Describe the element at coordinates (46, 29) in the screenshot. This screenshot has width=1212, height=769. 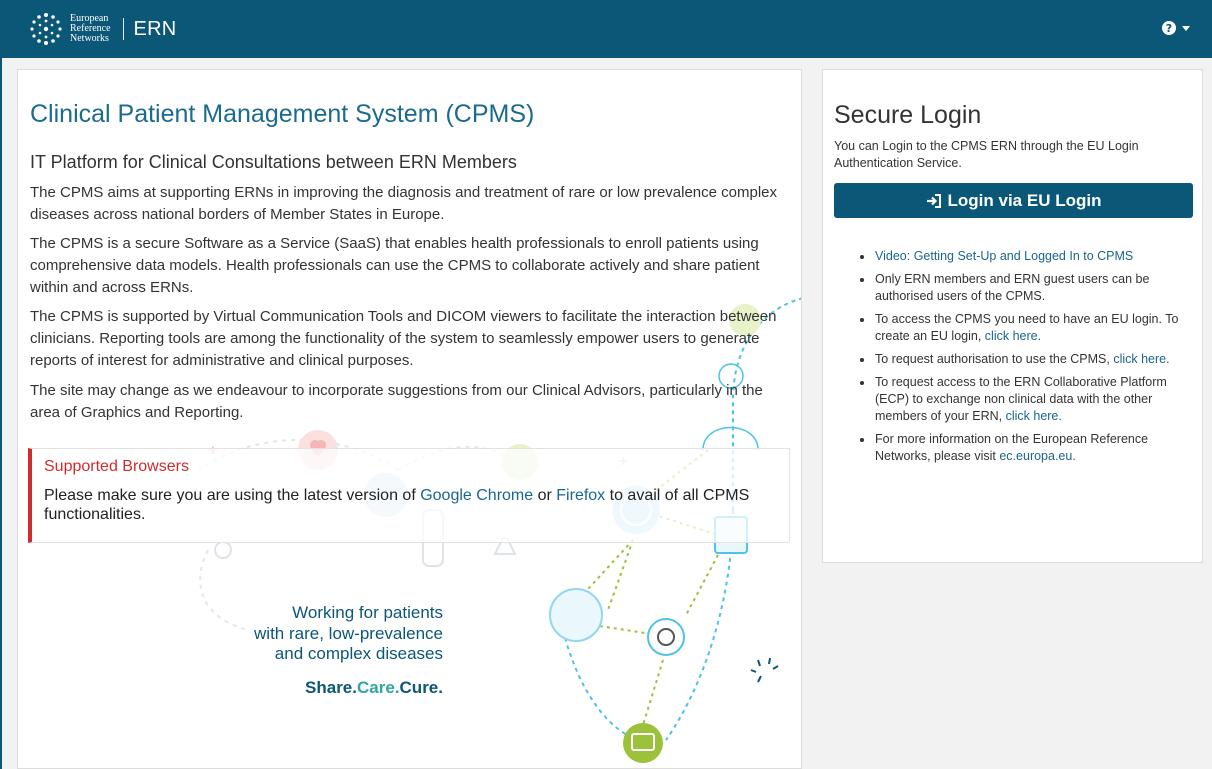
I see `ern-logo-icon` at that location.